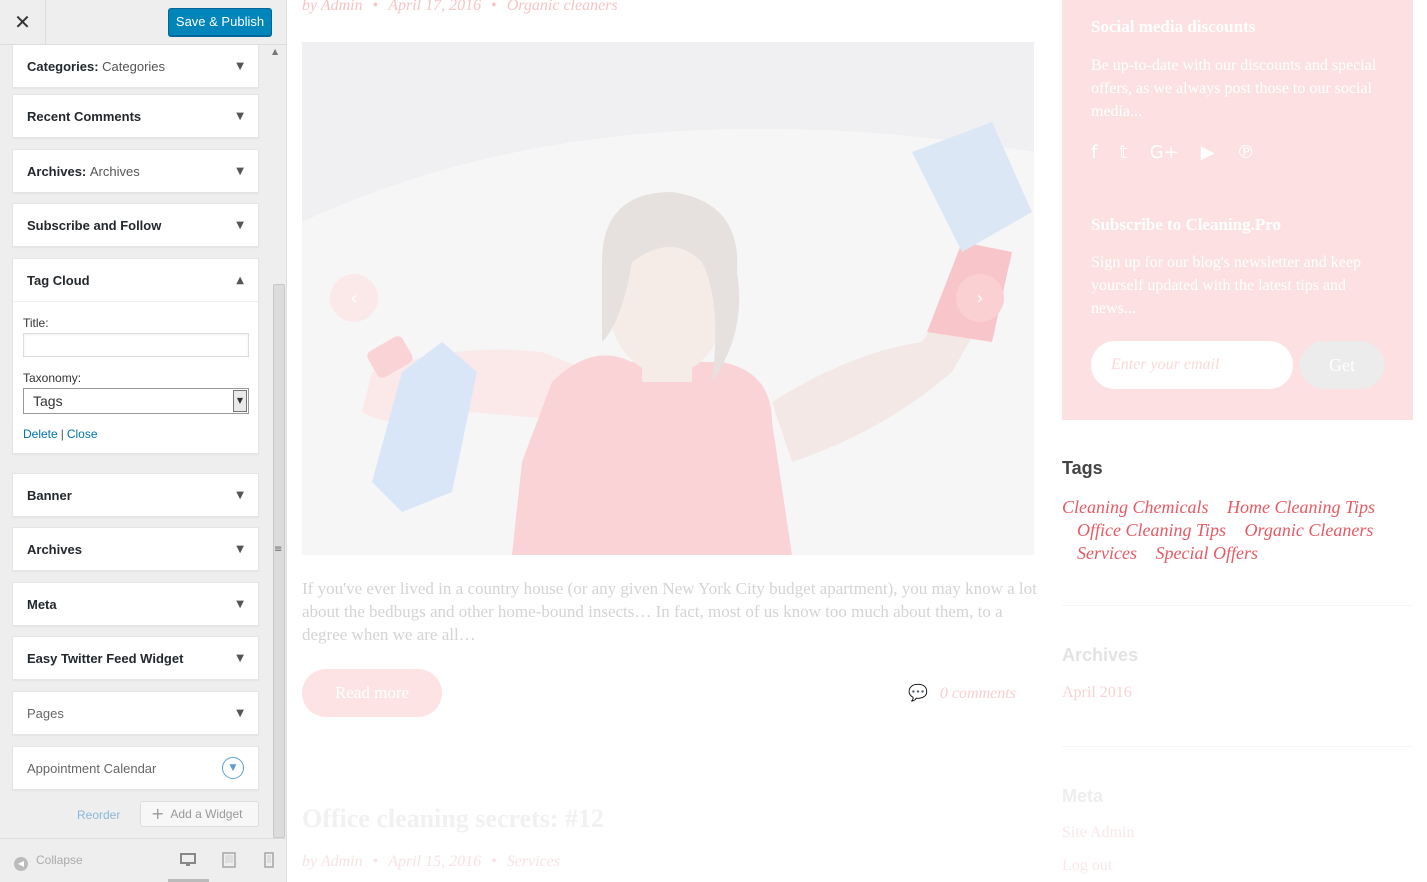 The height and width of the screenshot is (882, 1427). Describe the element at coordinates (1094, 152) in the screenshot. I see `facebook-icon: f` at that location.